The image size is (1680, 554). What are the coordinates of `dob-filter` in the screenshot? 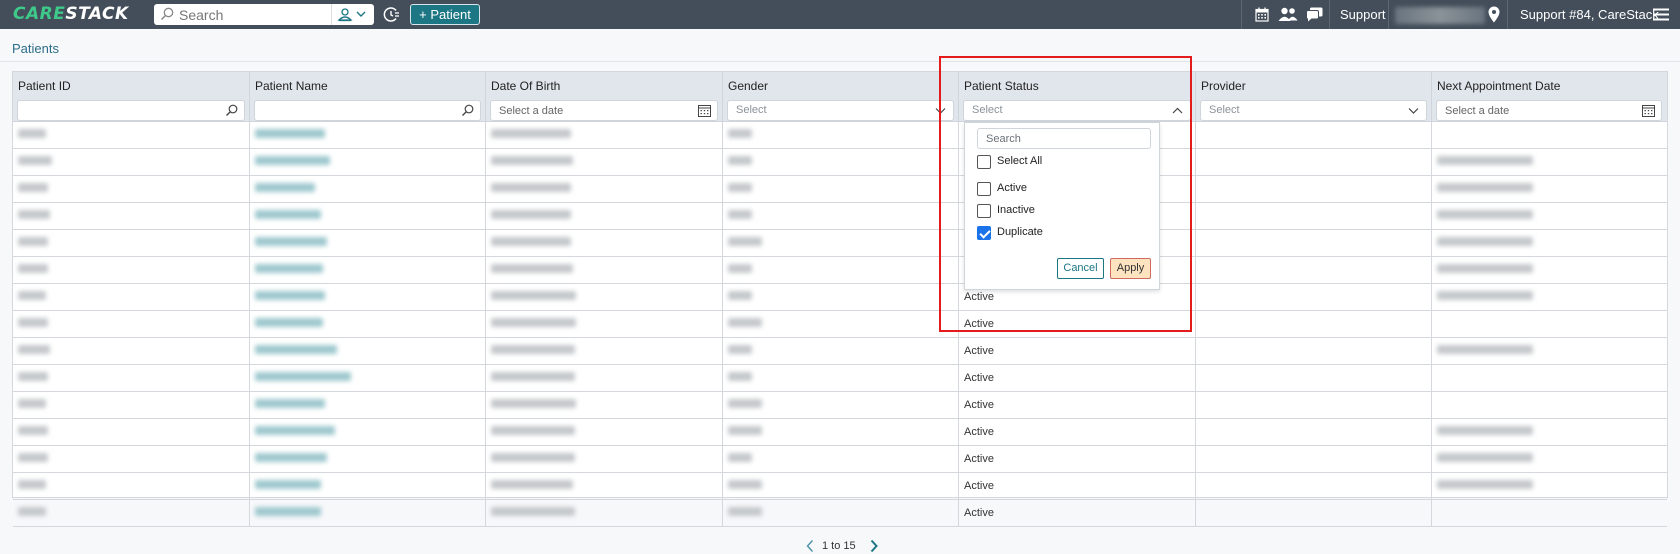 It's located at (604, 110).